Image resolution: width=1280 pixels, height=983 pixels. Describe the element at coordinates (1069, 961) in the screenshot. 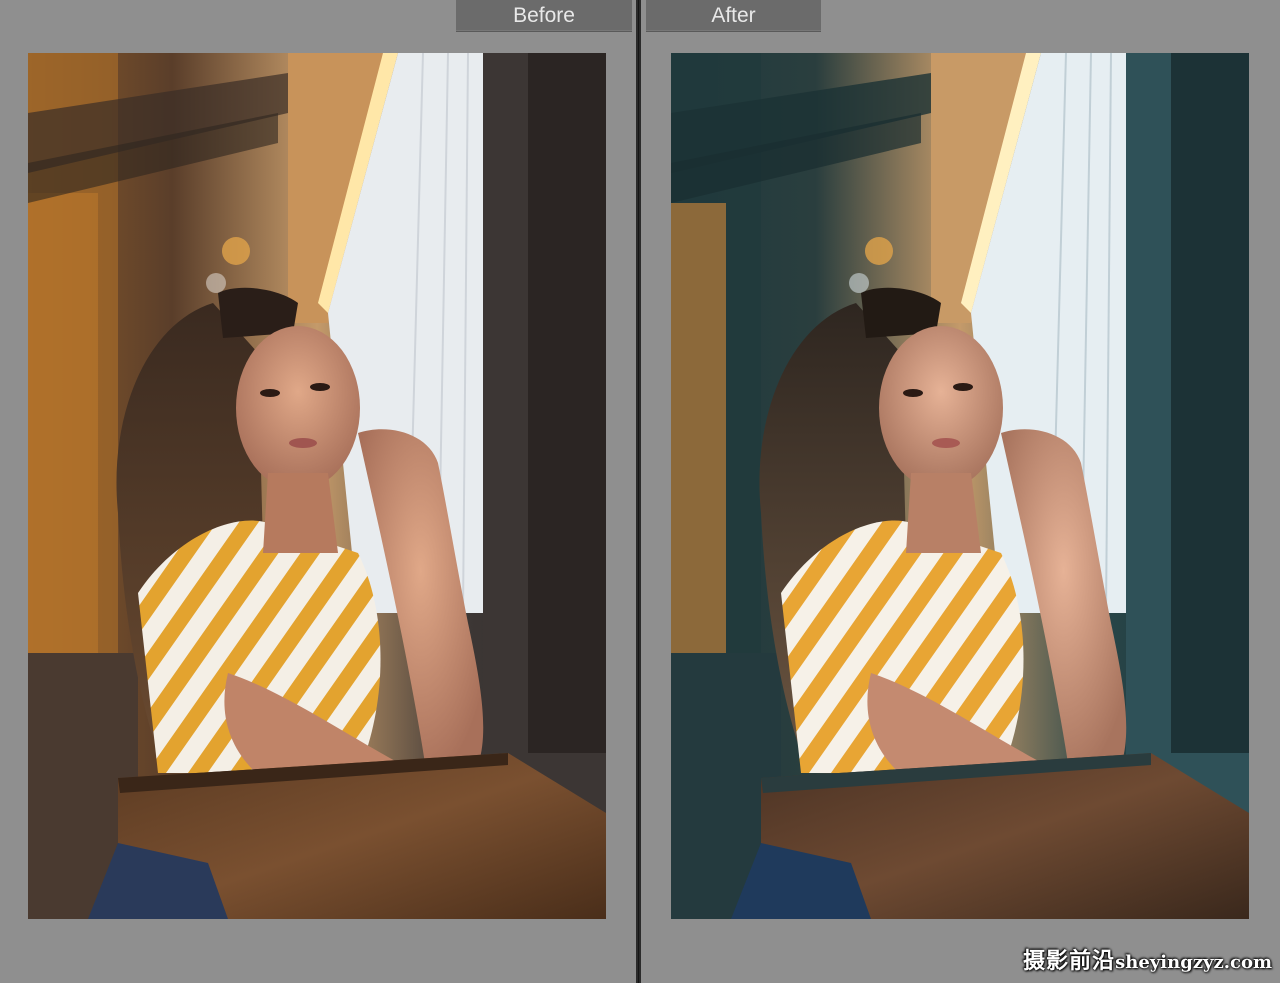

I see `watermark-cn: 摄影前沿` at that location.